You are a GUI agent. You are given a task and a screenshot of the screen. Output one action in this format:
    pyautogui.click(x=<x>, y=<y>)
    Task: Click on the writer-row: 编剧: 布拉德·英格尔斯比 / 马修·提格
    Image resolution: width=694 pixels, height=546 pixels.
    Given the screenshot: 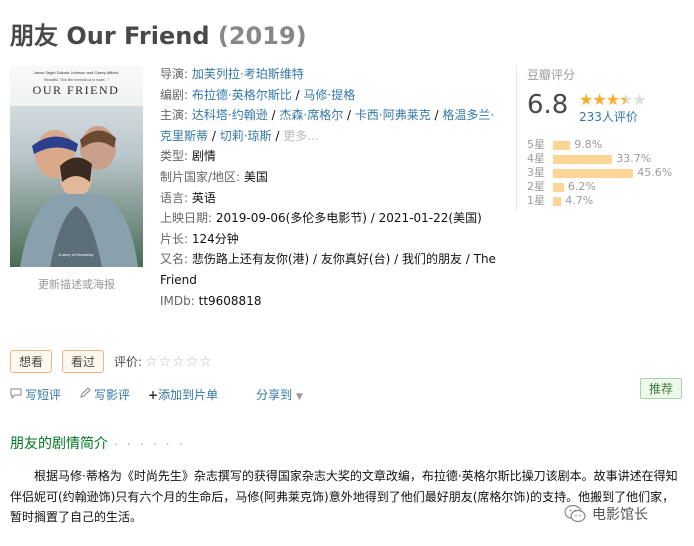 What is the action you would take?
    pyautogui.click(x=258, y=94)
    